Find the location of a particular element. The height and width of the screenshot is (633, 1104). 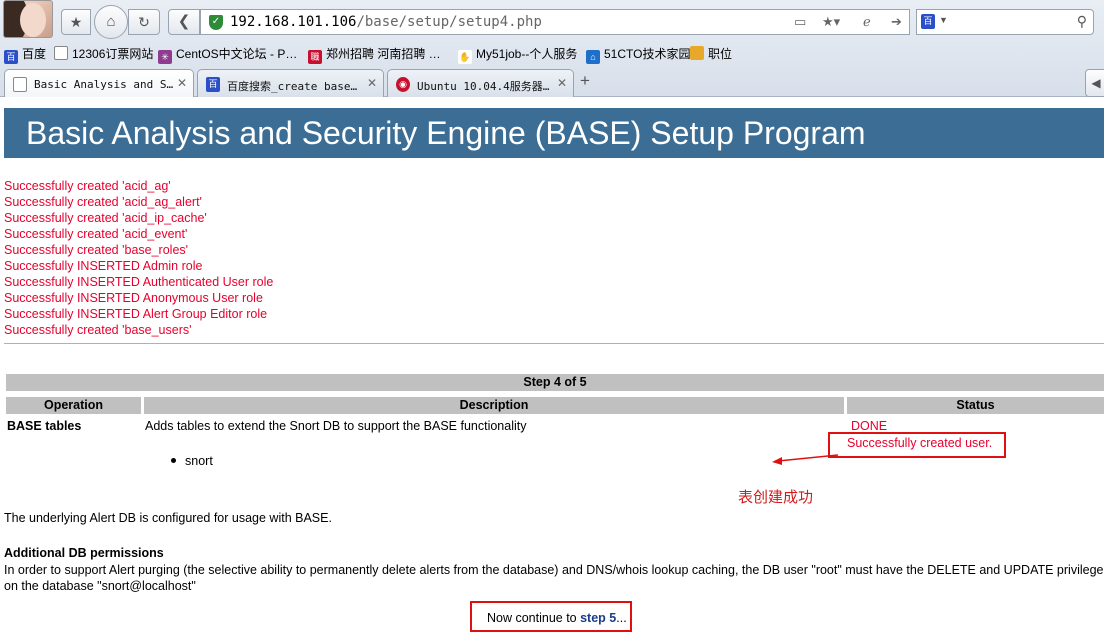

bookmark-item: ⌂ 51CTO技术家园 is located at coordinates (638, 54).